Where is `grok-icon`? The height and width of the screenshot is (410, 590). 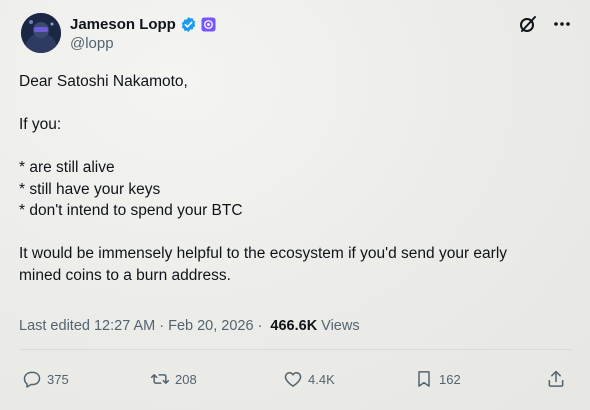 grok-icon is located at coordinates (528, 24).